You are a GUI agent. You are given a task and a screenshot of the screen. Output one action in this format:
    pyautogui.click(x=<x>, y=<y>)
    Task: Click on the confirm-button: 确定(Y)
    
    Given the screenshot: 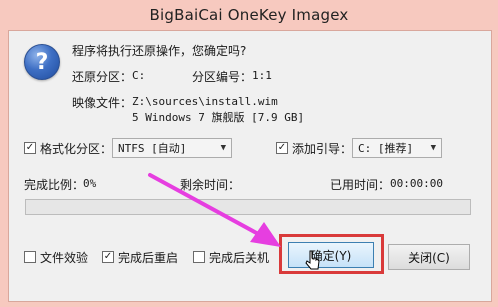 What is the action you would take?
    pyautogui.click(x=331, y=255)
    